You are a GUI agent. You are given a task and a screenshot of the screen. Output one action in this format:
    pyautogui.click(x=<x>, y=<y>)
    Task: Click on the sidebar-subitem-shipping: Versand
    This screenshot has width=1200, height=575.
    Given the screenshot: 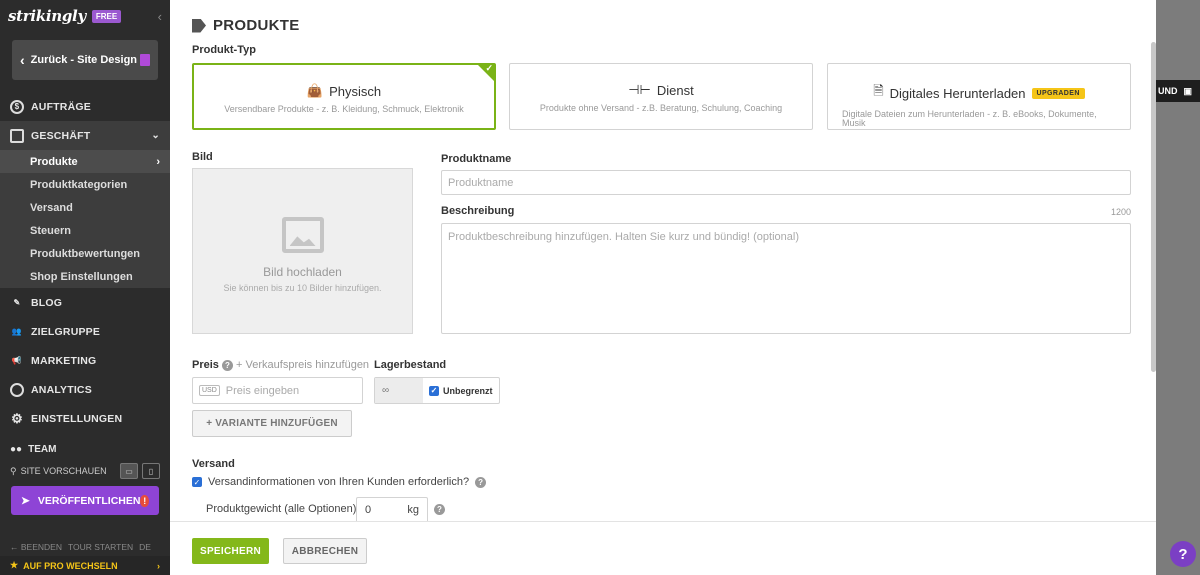 What is the action you would take?
    pyautogui.click(x=85, y=207)
    